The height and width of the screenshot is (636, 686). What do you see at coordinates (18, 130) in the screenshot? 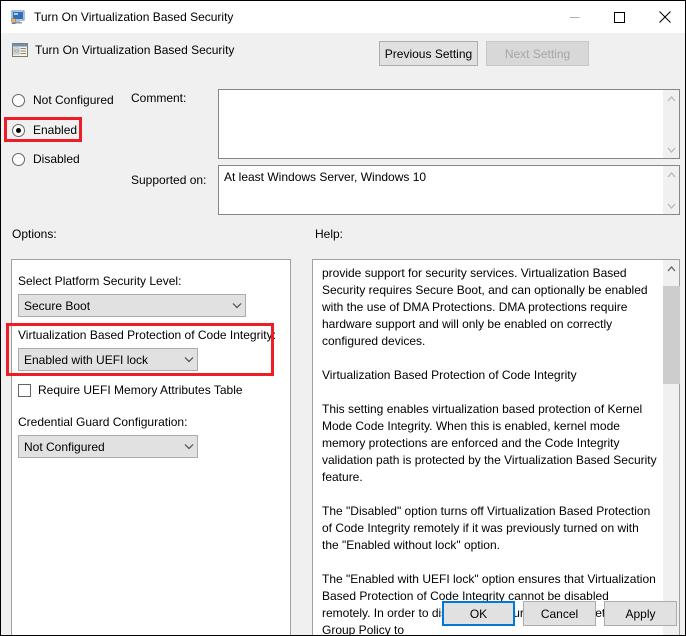
I see `radio-enabled-mark` at bounding box center [18, 130].